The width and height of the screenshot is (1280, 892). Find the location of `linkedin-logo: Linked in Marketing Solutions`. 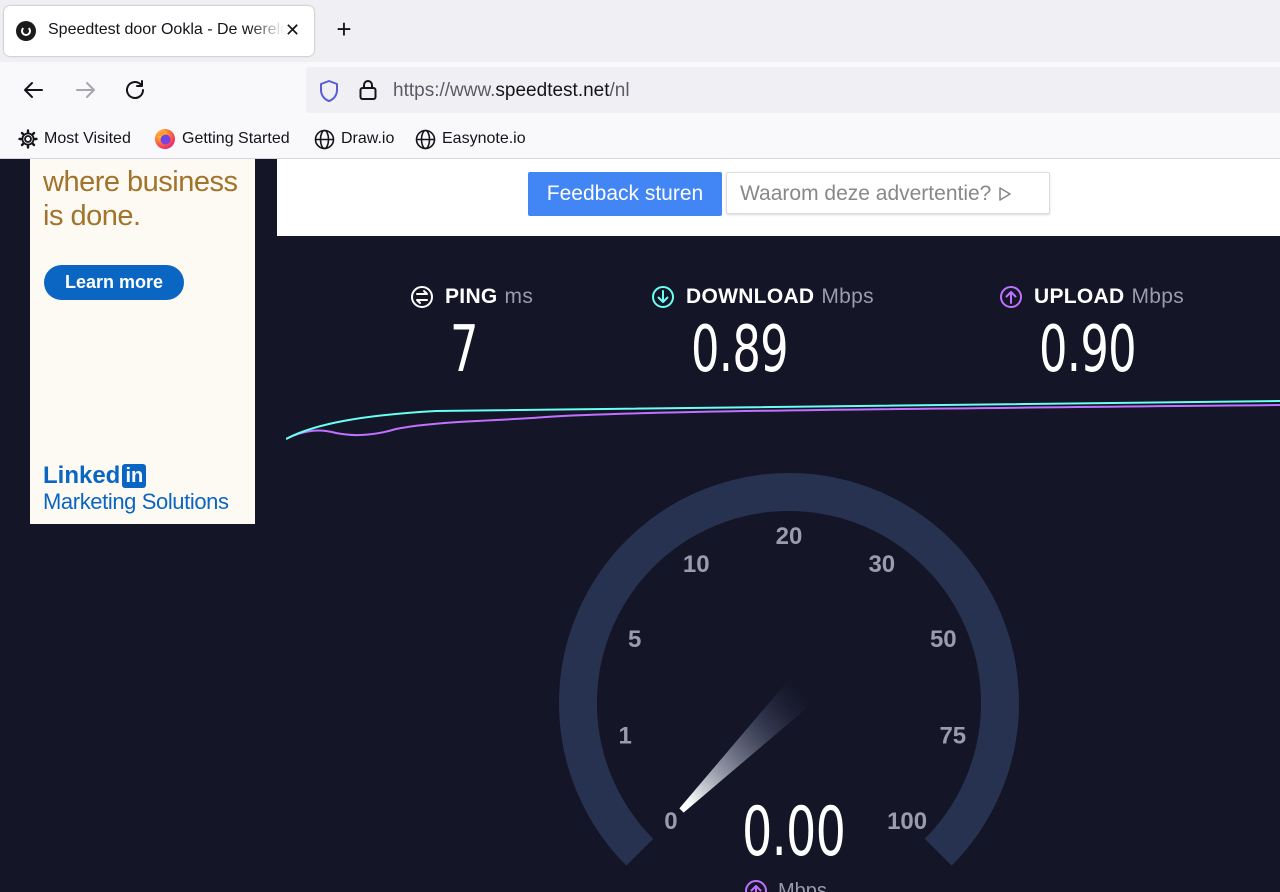

linkedin-logo: Linked in Marketing Solutions is located at coordinates (136, 489).